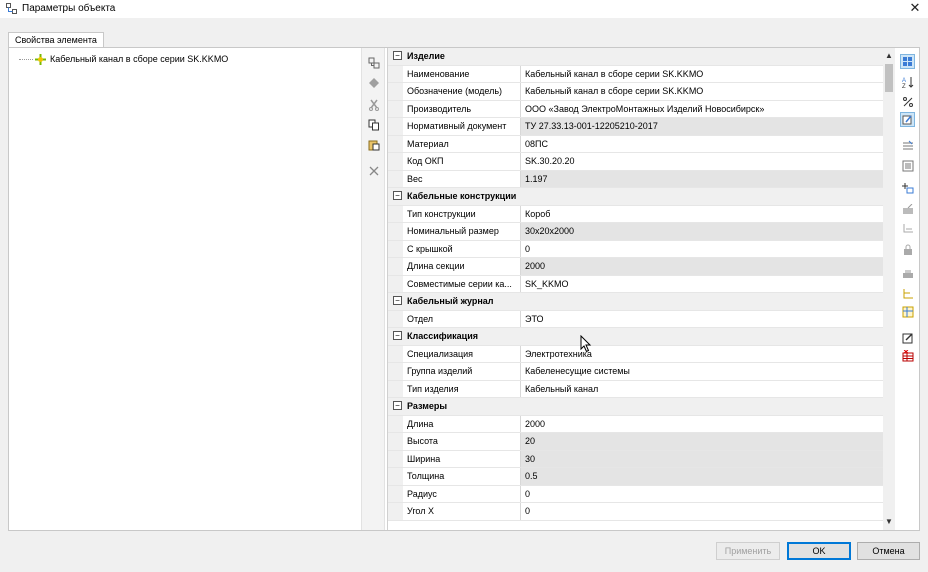  I want to click on category-row: − Классификация, so click(635, 337).